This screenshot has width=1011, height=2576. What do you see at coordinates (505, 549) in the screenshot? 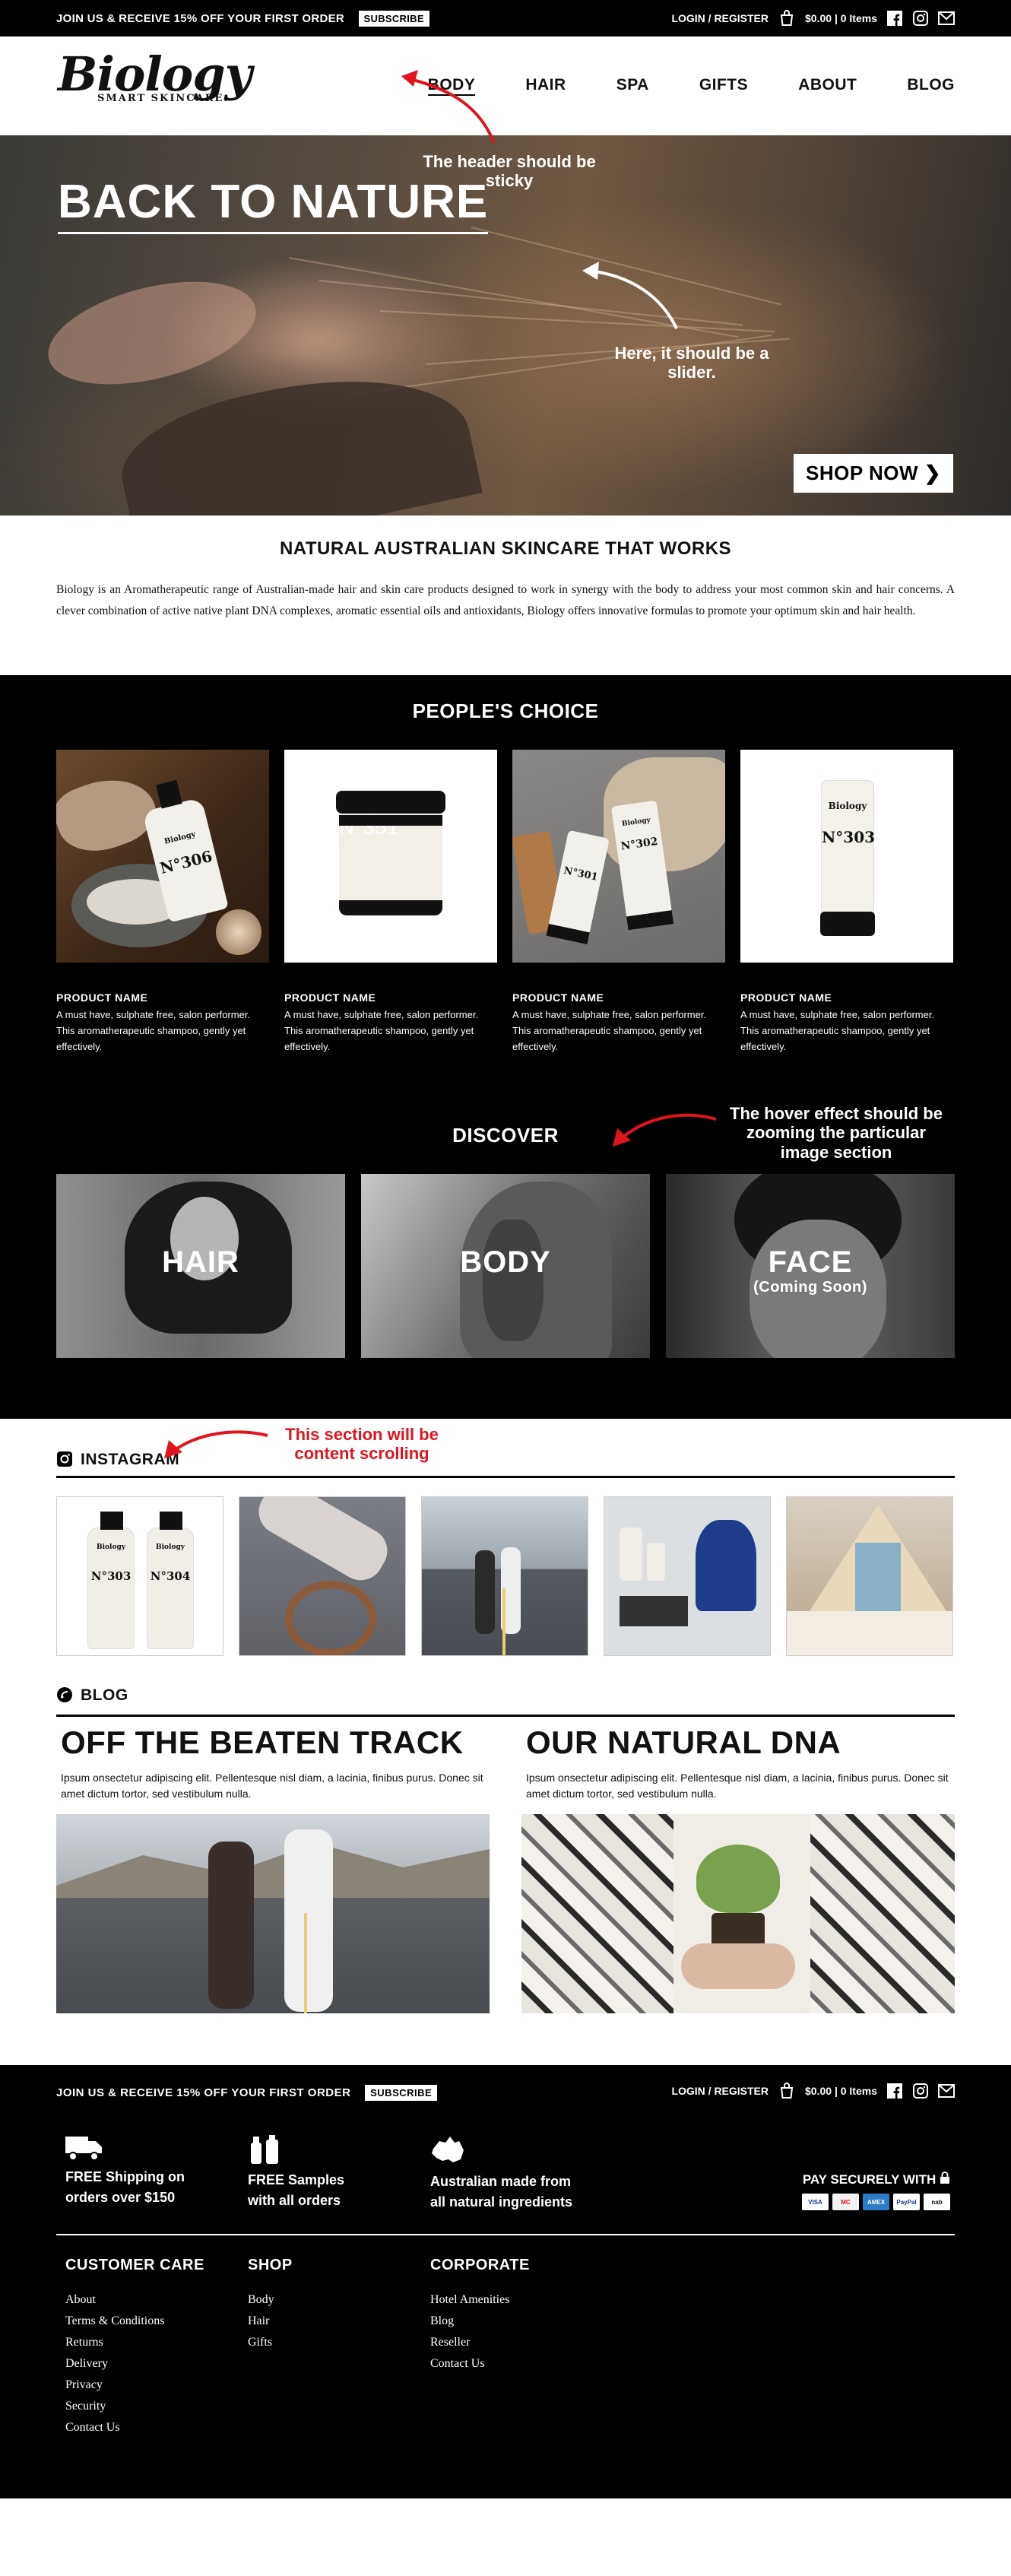
I see `intro-heading: NATURAL AUSTRALIAN SKINCARE THAT WORKS` at bounding box center [505, 549].